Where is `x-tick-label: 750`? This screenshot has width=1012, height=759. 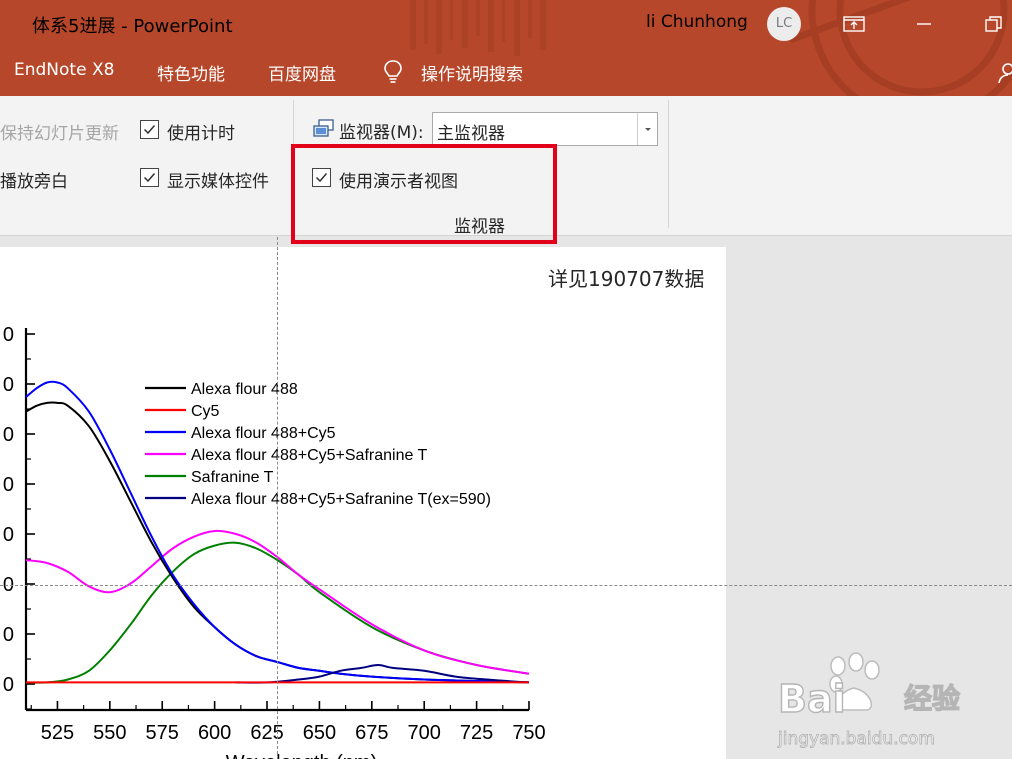 x-tick-label: 750 is located at coordinates (528, 733).